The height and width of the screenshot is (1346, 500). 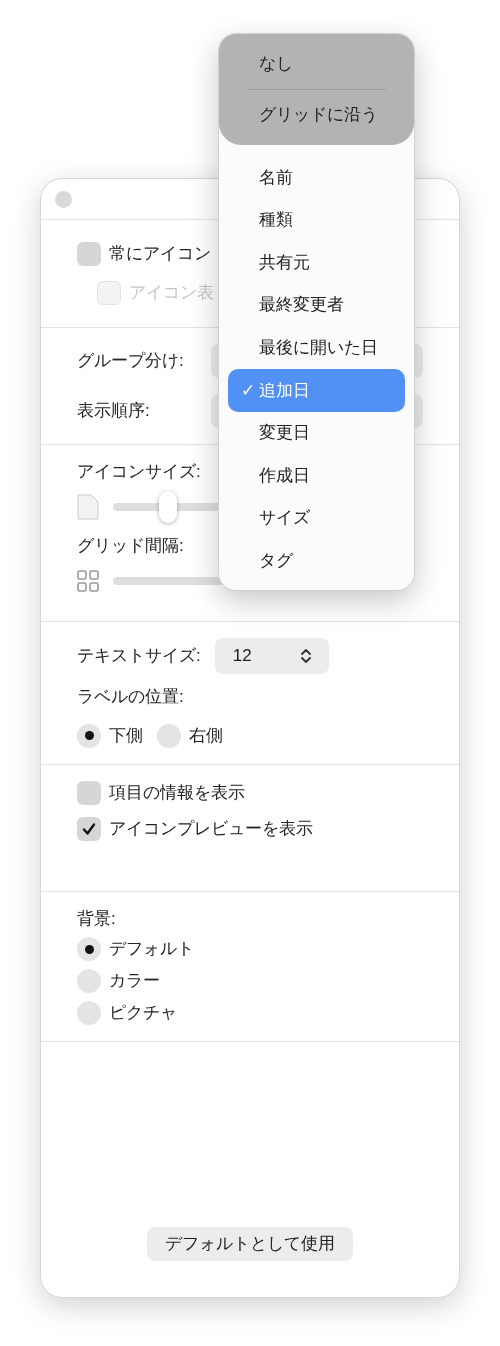 What do you see at coordinates (316, 475) in the screenshot?
I see `menu-item: 作成日` at bounding box center [316, 475].